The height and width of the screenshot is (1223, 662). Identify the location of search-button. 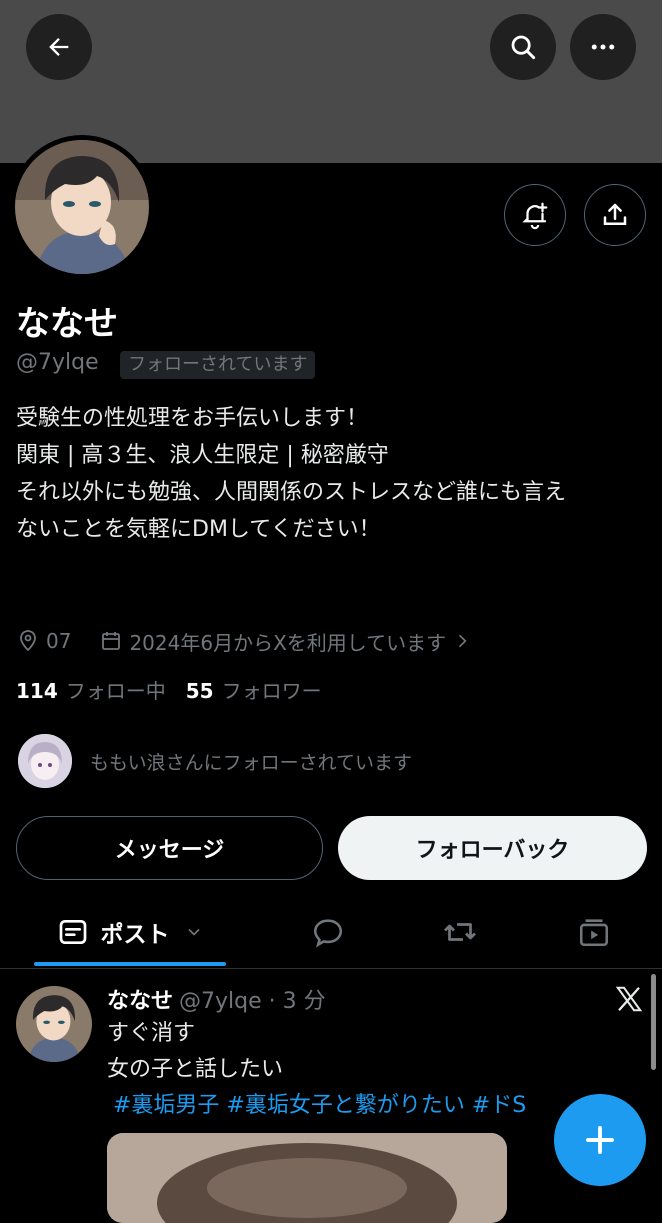
(523, 47).